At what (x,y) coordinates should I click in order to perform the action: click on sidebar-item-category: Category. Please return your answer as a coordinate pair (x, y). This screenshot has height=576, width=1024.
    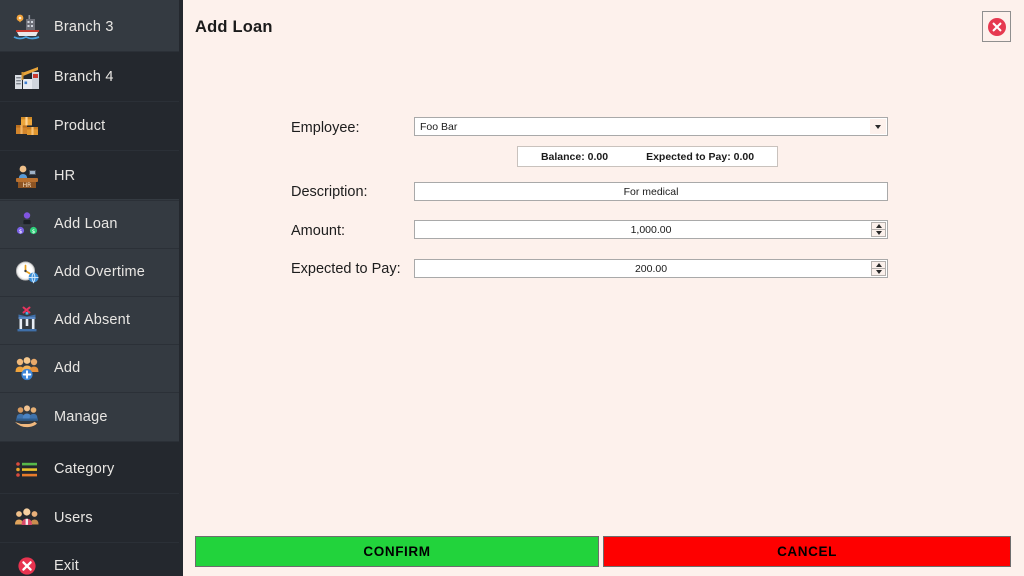
    Looking at the image, I should click on (89, 468).